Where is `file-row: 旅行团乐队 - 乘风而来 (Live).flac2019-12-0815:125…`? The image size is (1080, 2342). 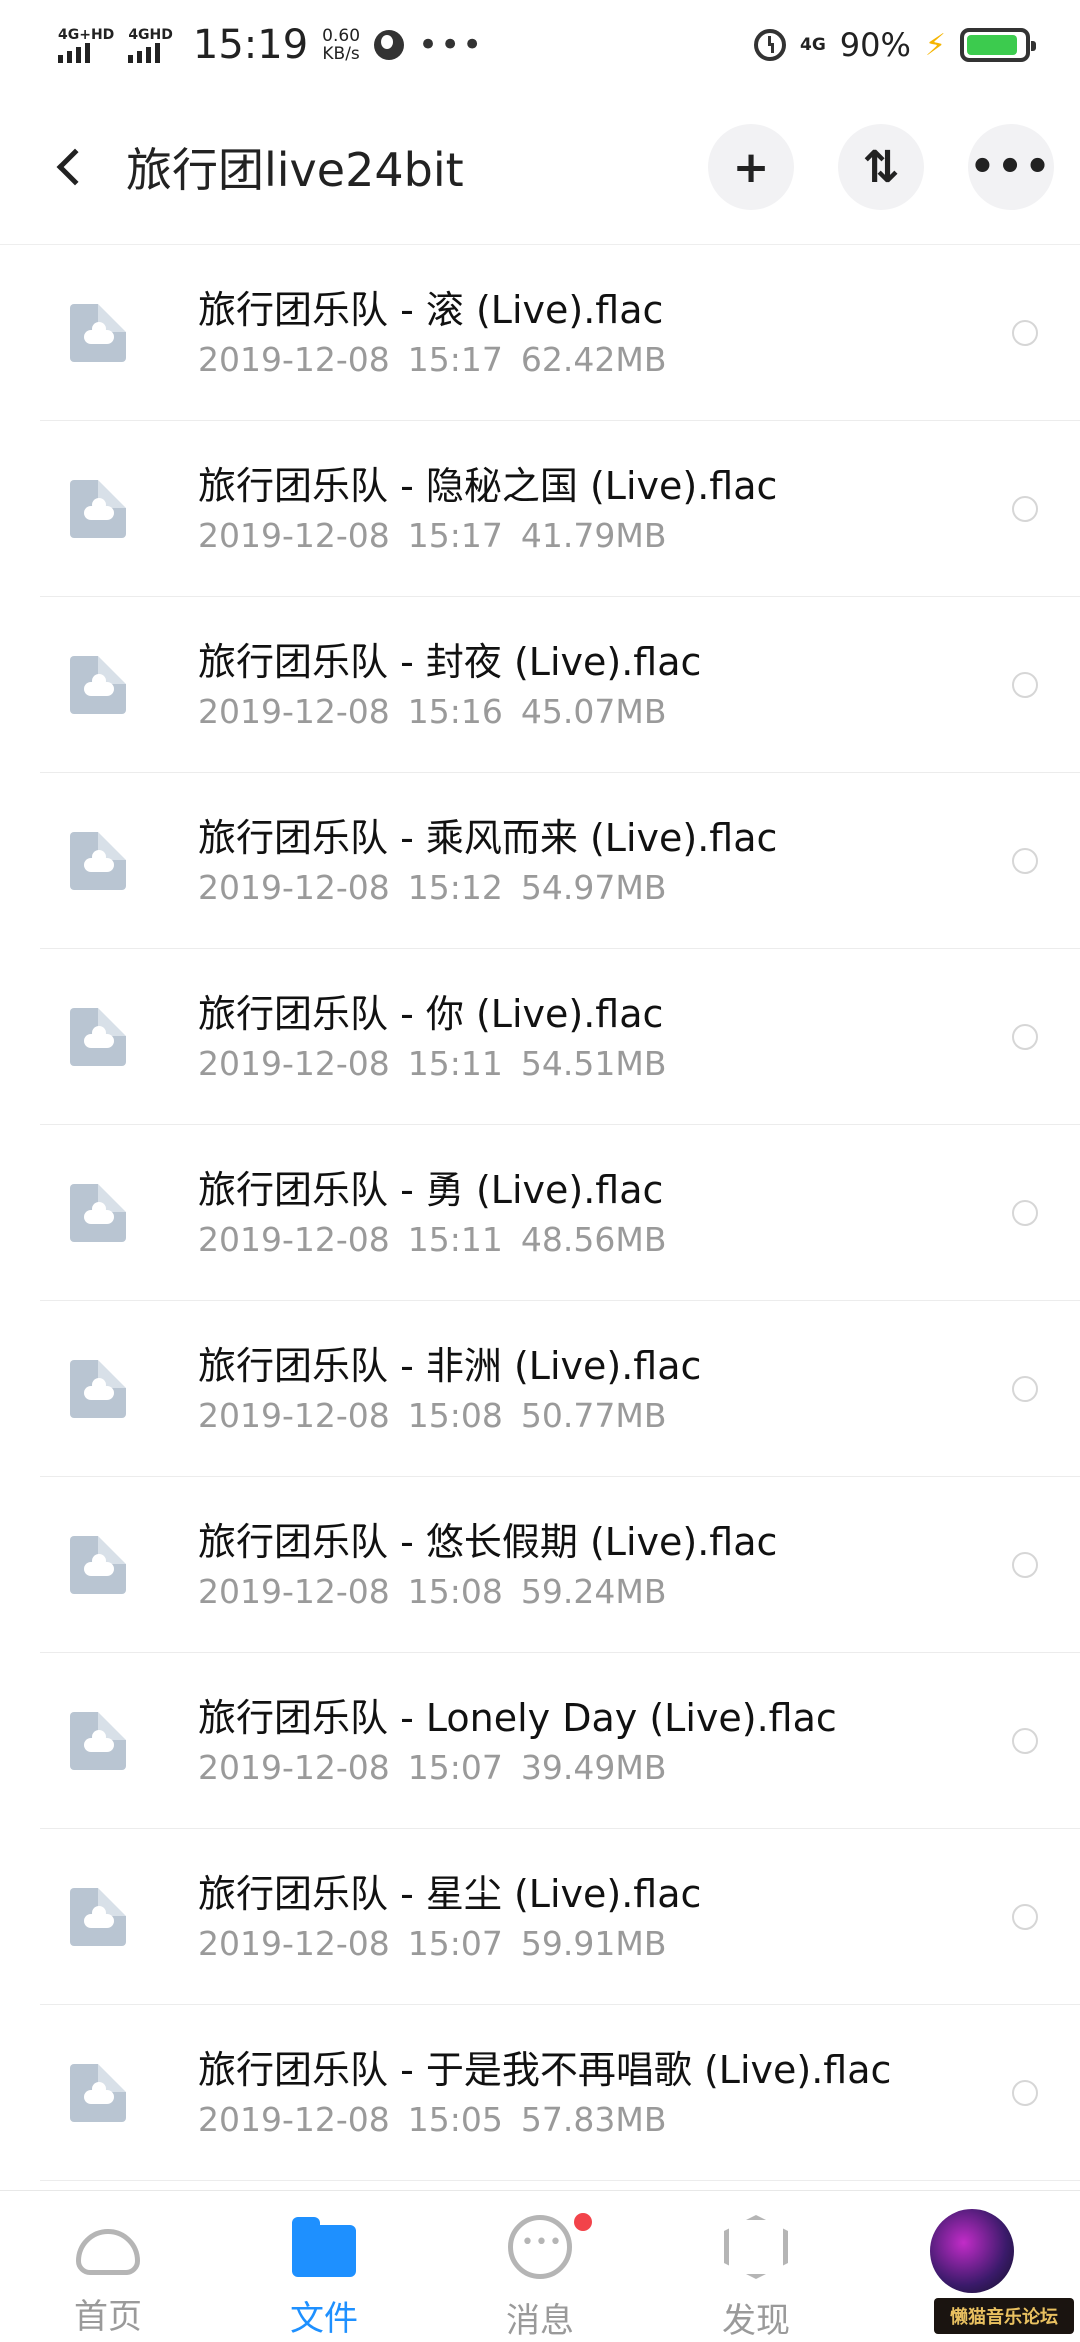 file-row: 旅行团乐队 - 乘风而来 (Live).flac2019-12-0815:125… is located at coordinates (540, 861).